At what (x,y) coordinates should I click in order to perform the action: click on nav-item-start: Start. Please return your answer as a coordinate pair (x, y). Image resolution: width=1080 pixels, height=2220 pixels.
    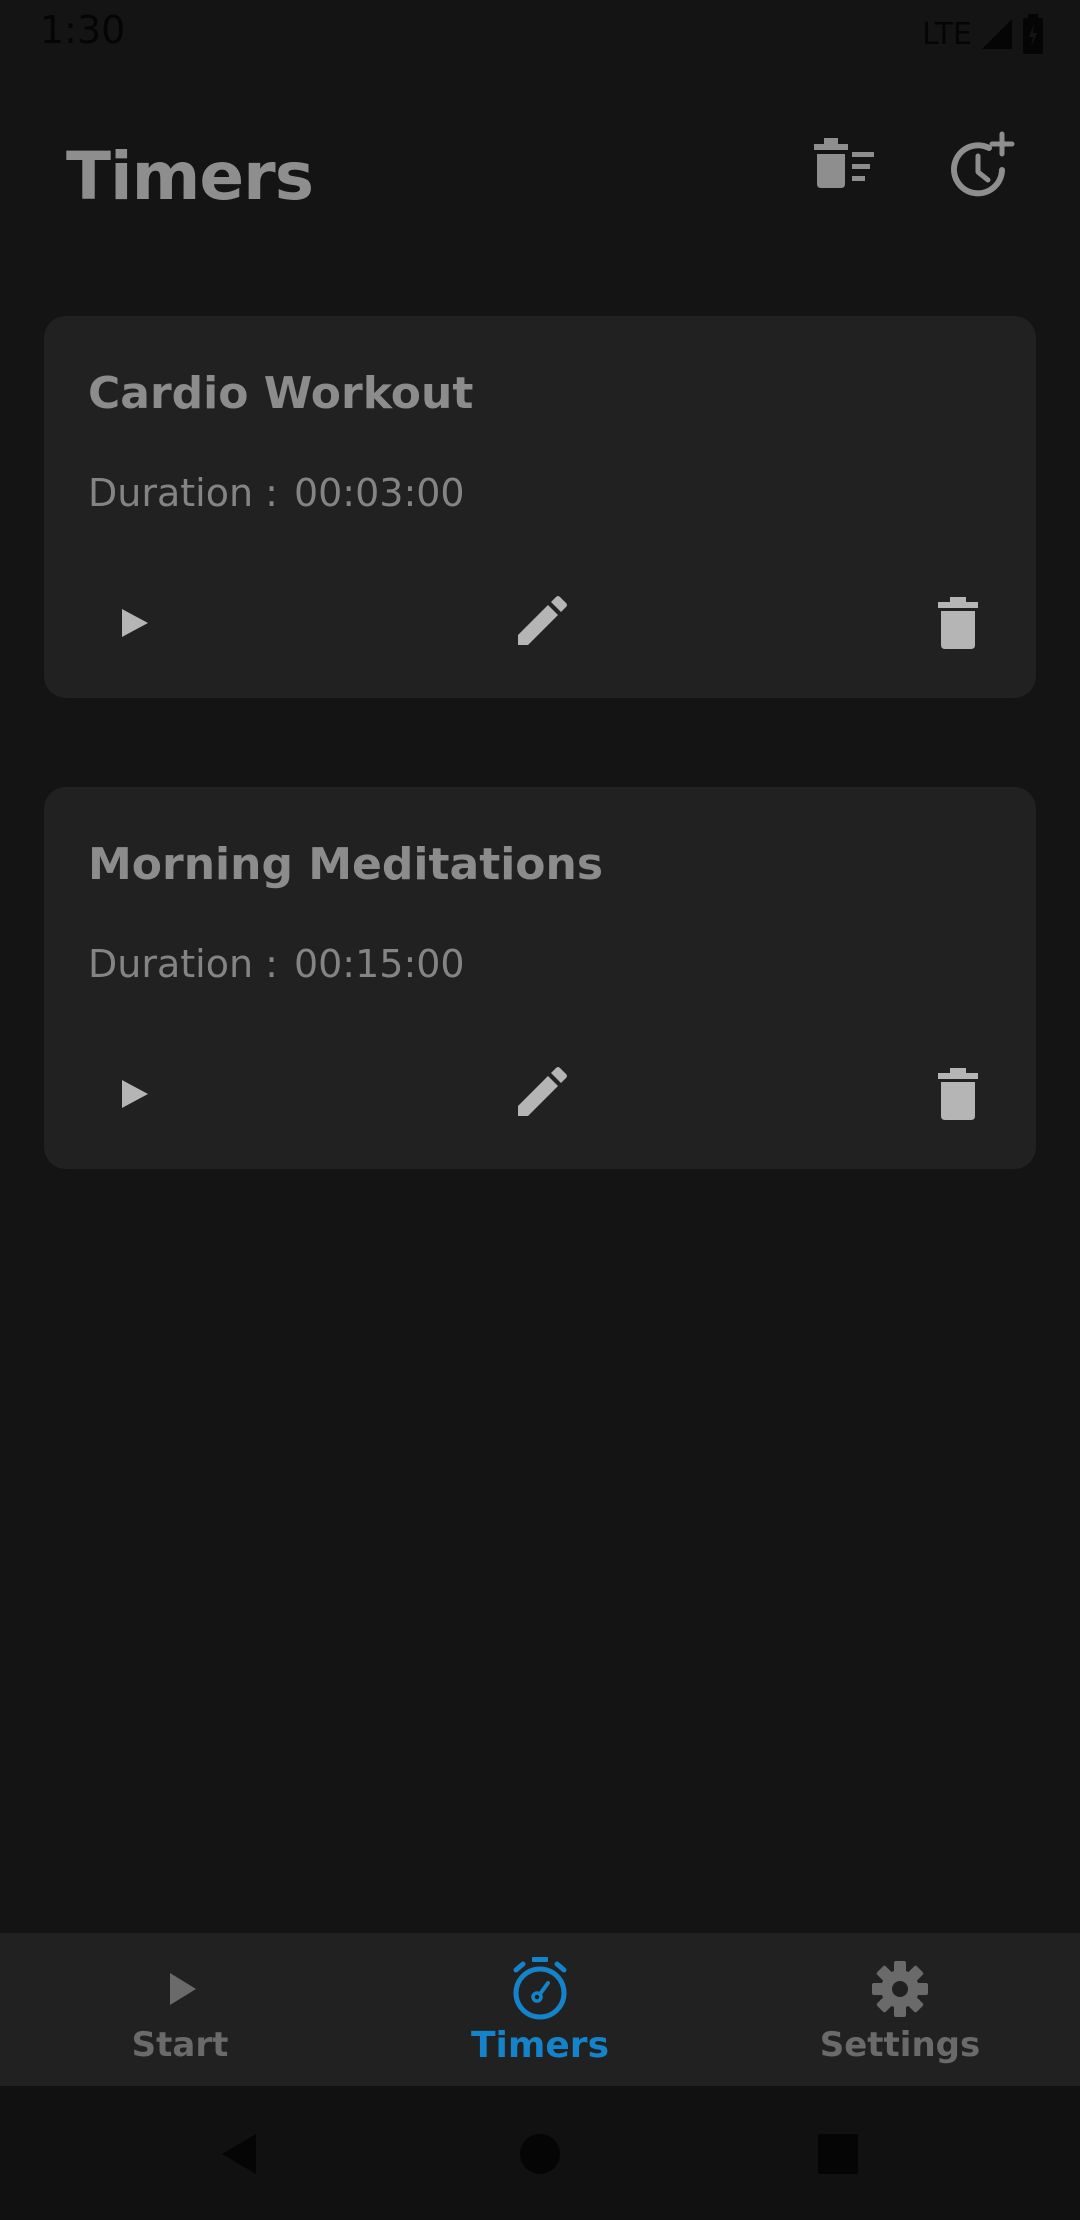
    Looking at the image, I should click on (180, 2009).